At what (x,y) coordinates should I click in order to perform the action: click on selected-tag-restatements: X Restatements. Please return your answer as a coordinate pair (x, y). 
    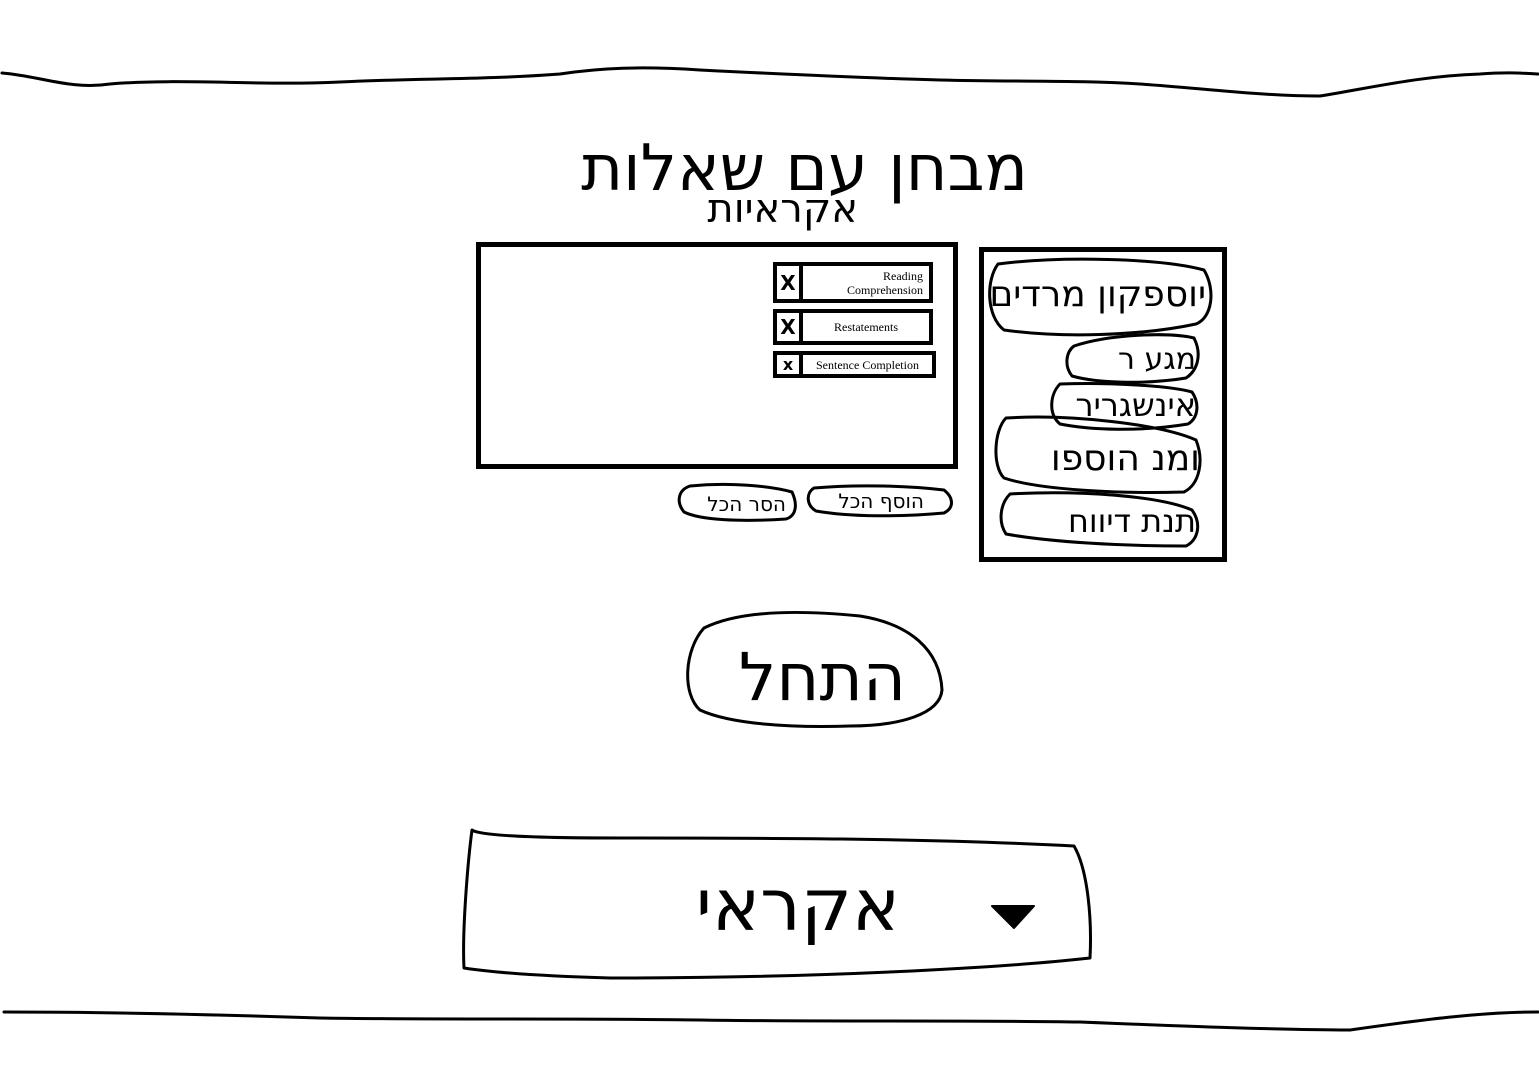
    Looking at the image, I should click on (853, 327).